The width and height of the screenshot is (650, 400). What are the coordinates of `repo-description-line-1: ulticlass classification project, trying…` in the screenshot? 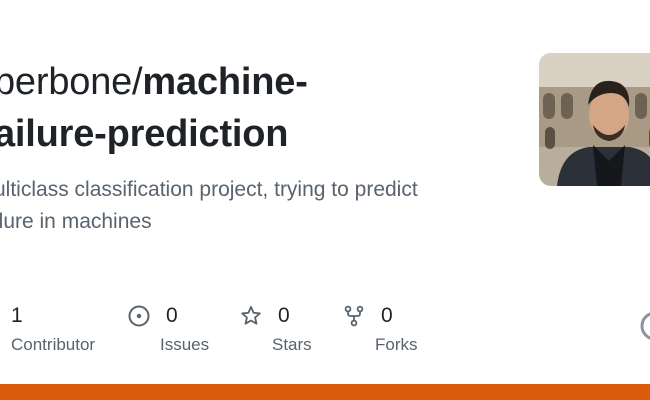 It's located at (209, 189).